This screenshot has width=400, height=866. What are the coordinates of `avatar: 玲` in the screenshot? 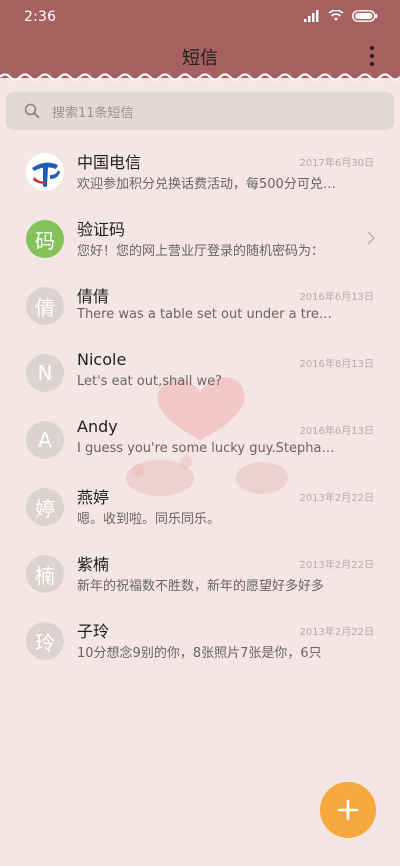 It's located at (45, 641).